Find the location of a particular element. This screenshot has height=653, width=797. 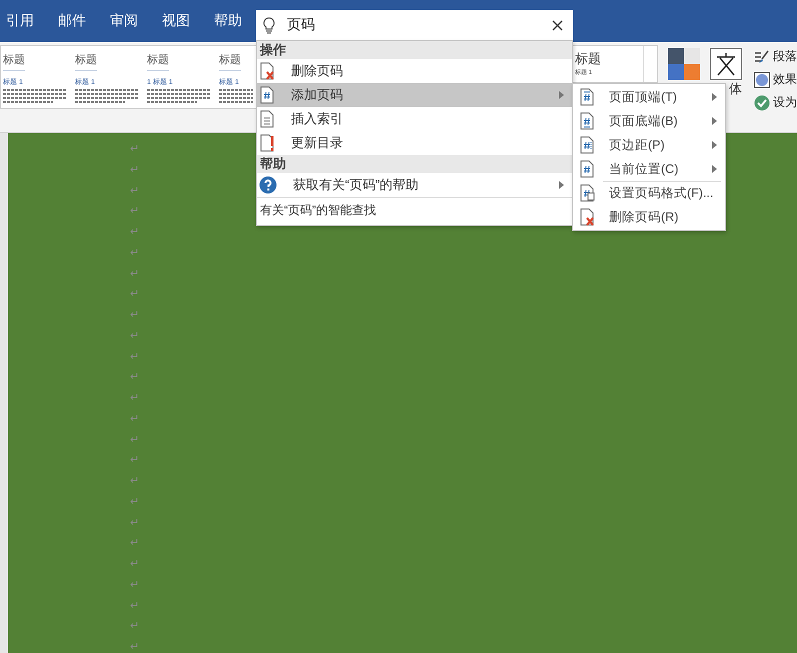

circle-icon is located at coordinates (762, 80).